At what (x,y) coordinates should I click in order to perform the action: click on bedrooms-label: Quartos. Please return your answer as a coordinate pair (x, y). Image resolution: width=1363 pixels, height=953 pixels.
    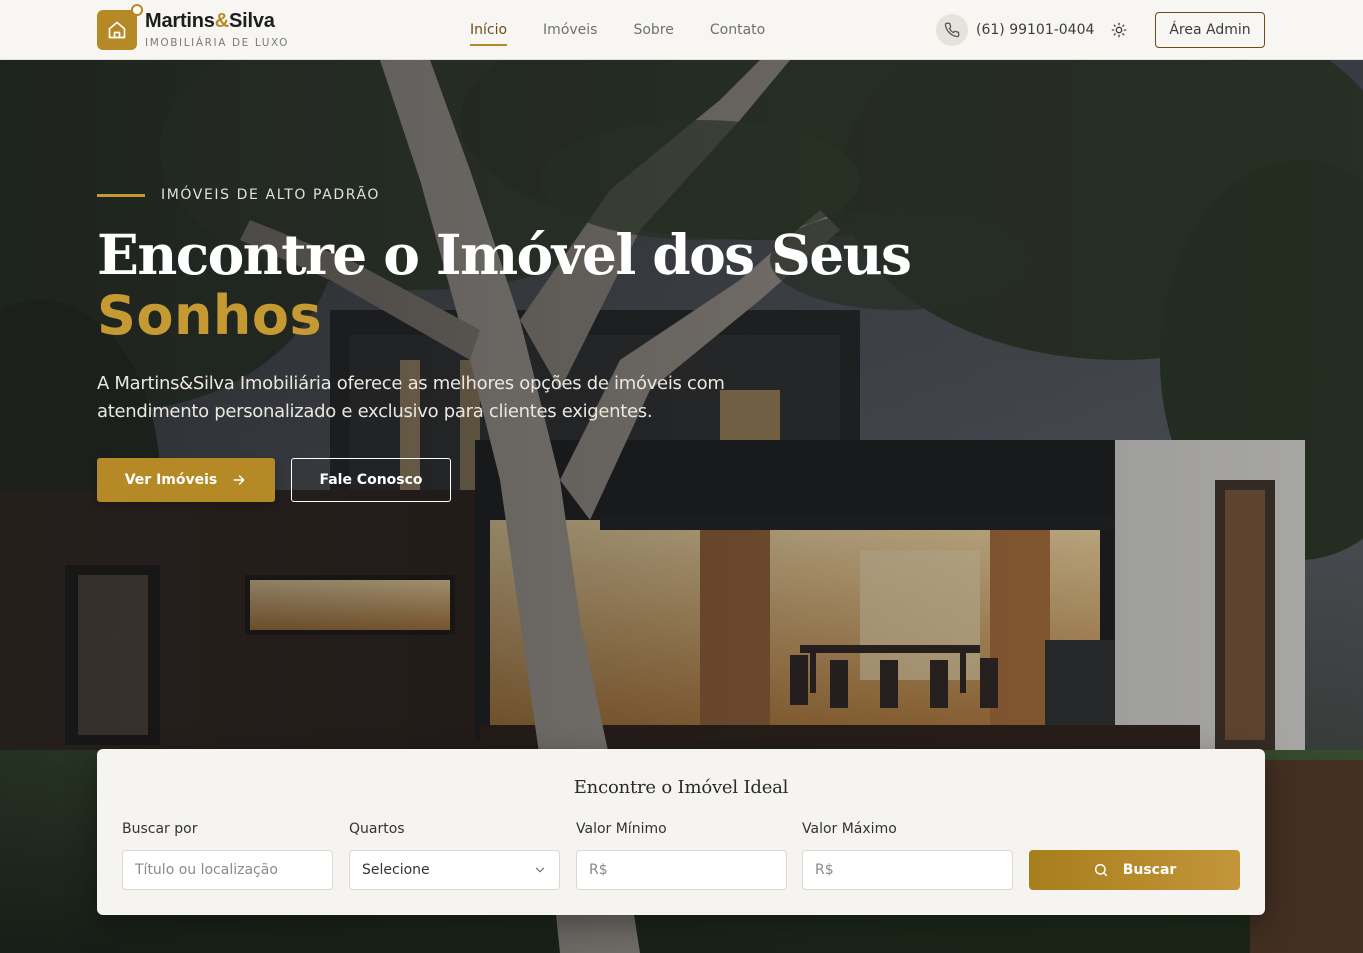
    Looking at the image, I should click on (377, 829).